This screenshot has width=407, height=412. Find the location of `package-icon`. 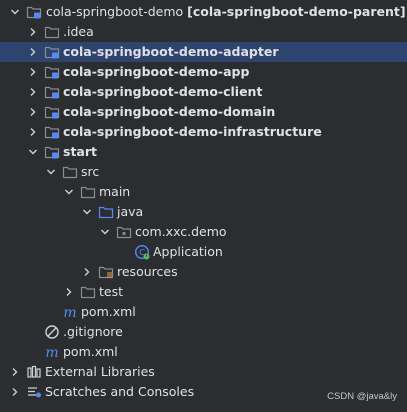

package-icon is located at coordinates (124, 232).